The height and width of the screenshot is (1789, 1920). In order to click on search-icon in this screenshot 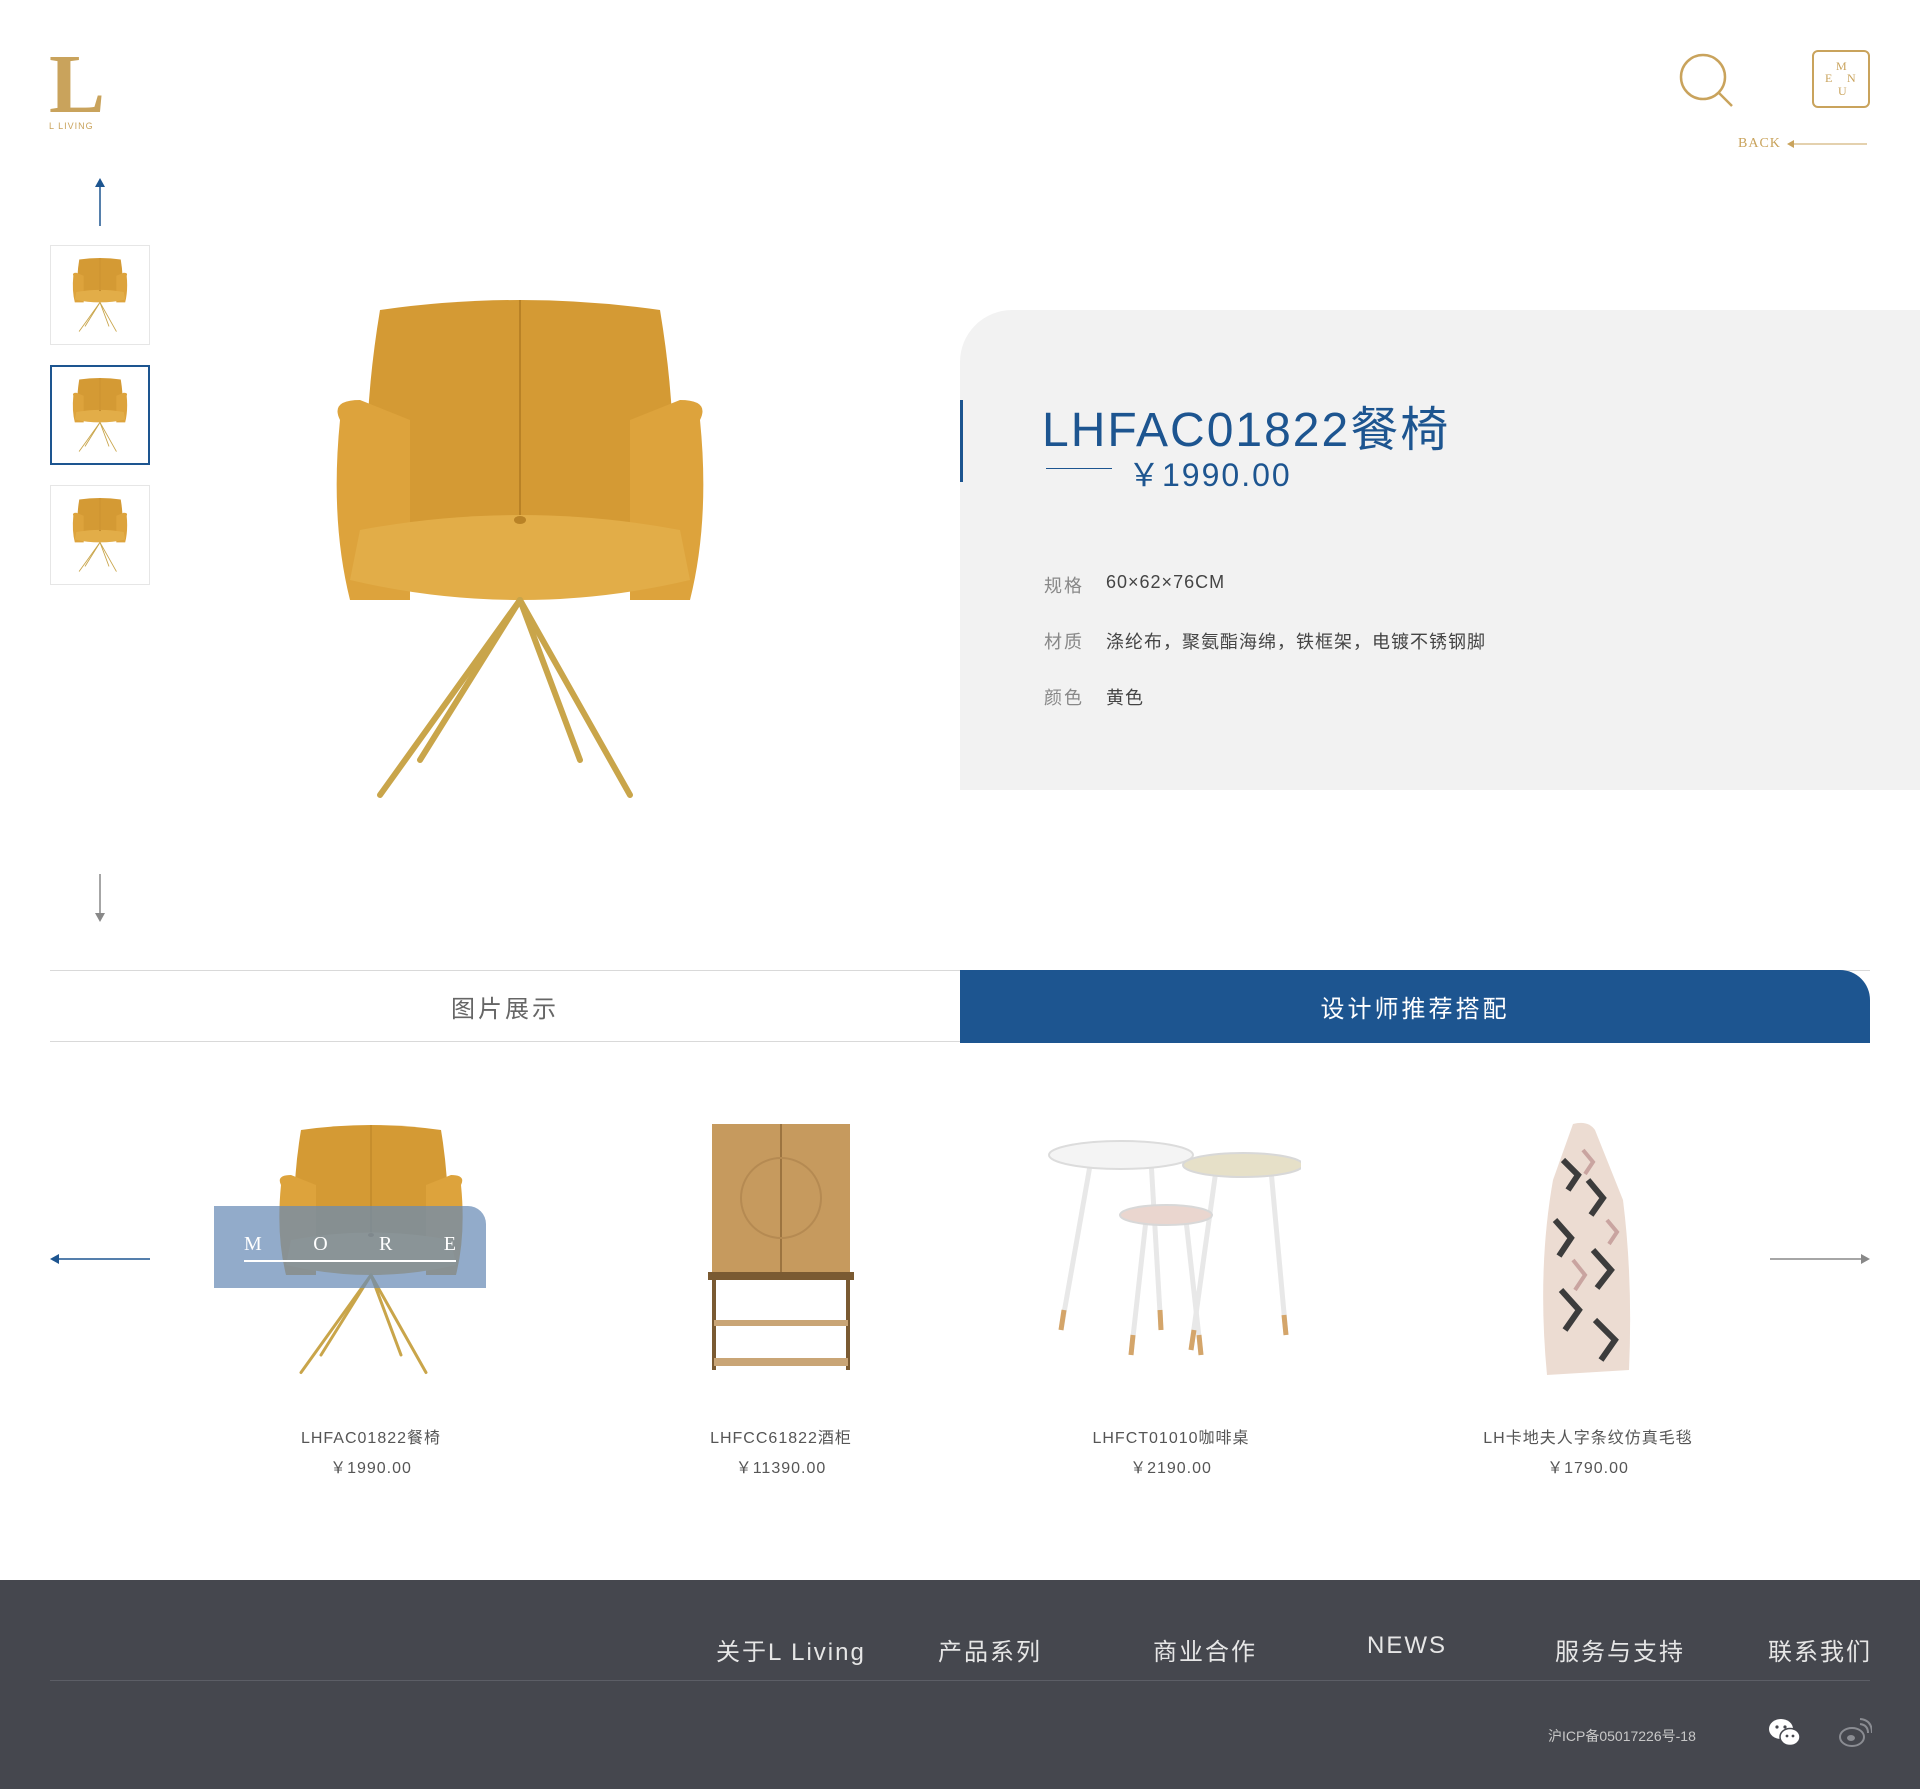, I will do `click(1707, 81)`.